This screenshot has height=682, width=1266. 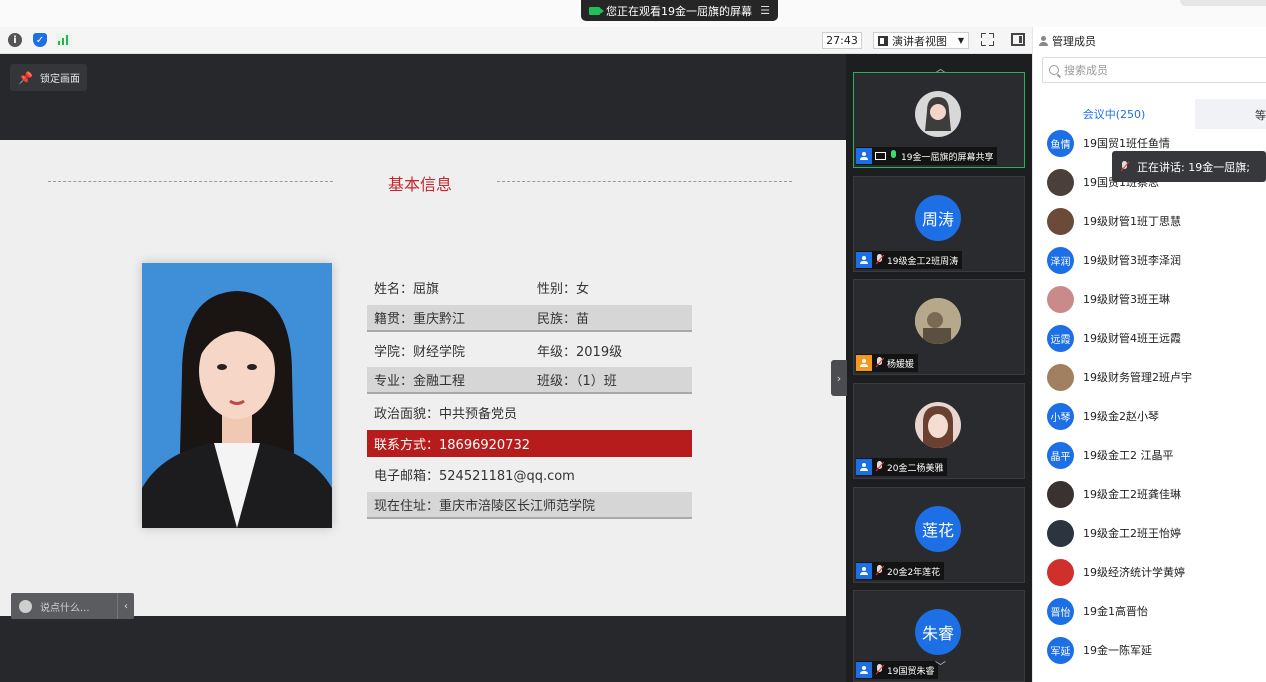 I want to click on emoji-icon, so click(x=25, y=606).